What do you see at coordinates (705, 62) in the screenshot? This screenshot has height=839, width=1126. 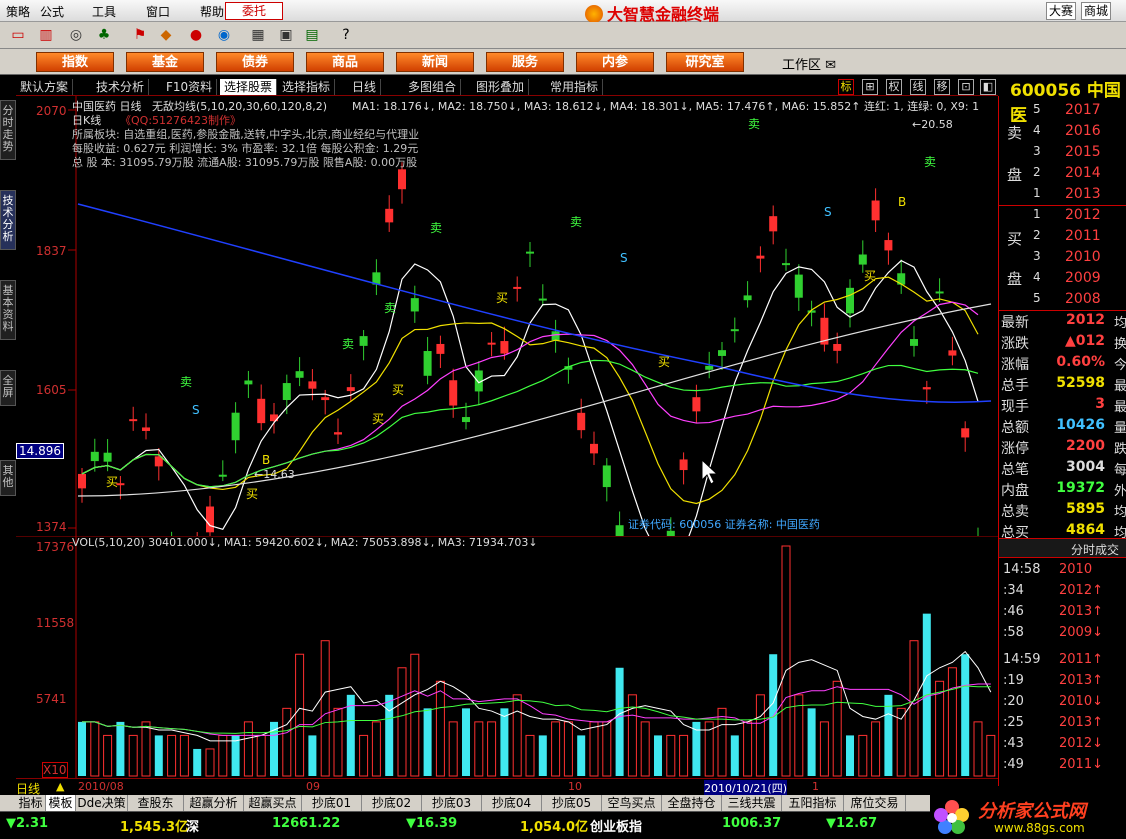 I see `nav-research: 研究室` at bounding box center [705, 62].